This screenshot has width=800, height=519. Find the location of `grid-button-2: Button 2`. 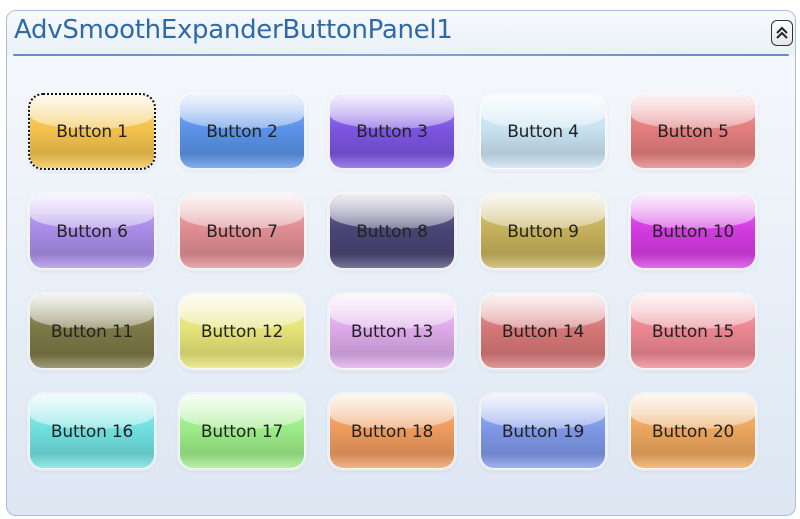

grid-button-2: Button 2 is located at coordinates (242, 131).